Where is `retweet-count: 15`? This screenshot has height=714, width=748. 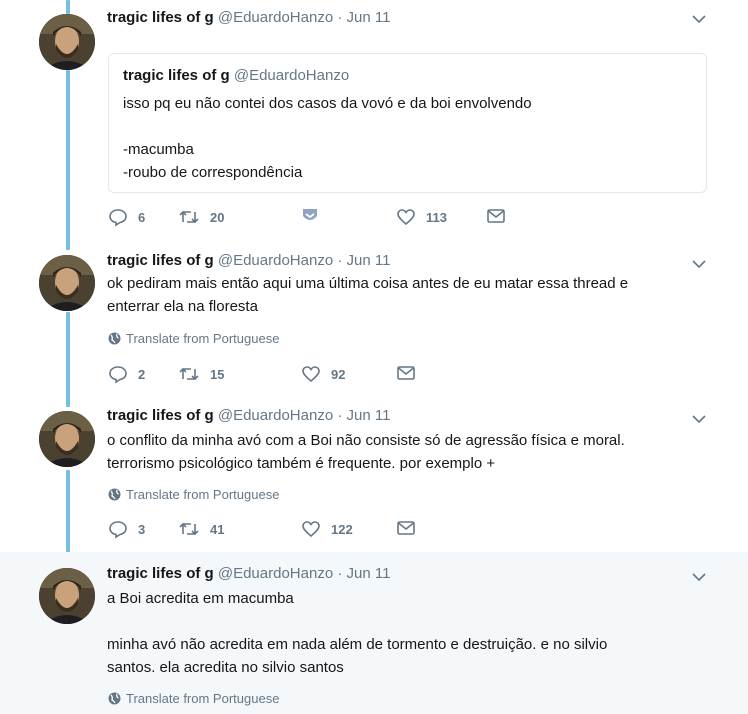
retweet-count: 15 is located at coordinates (217, 374).